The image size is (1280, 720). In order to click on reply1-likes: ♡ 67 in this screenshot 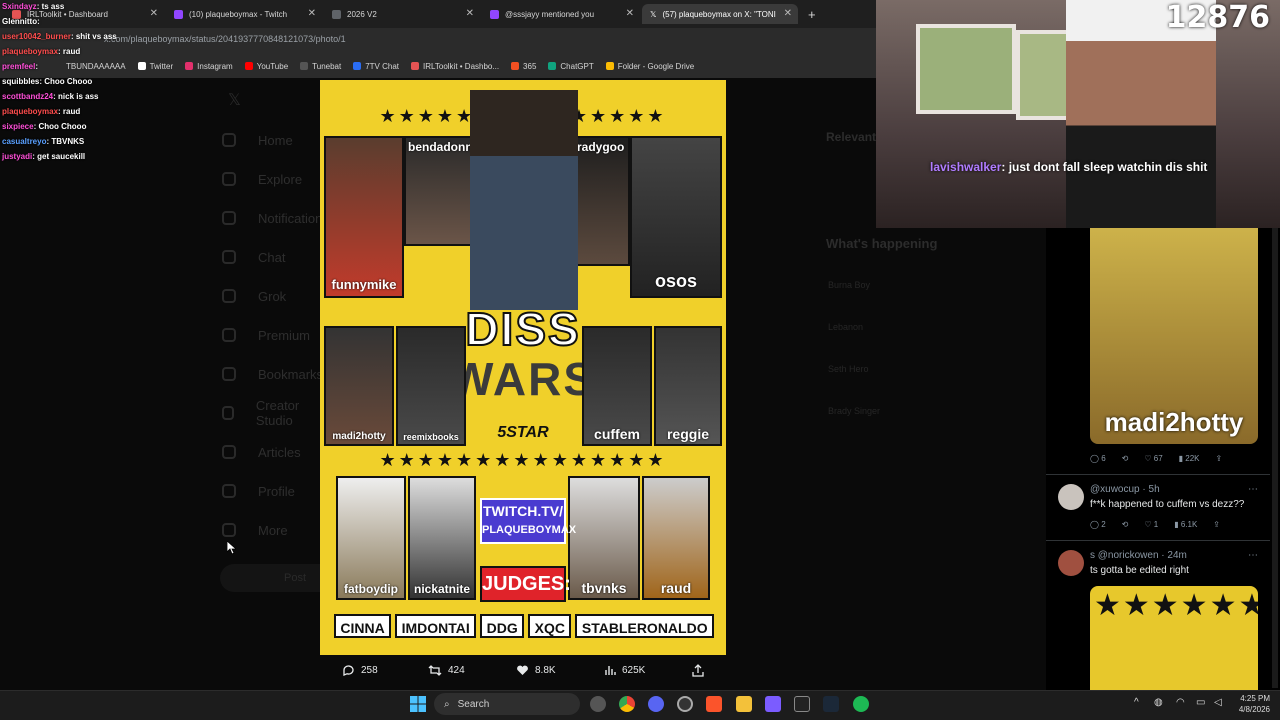, I will do `click(1153, 458)`.